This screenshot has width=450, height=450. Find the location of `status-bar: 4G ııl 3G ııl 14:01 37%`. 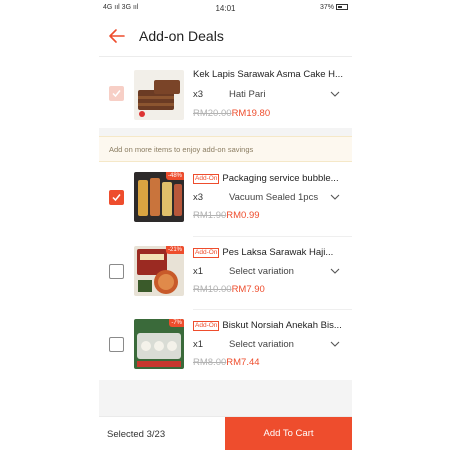

status-bar: 4G ııl 3G ııl 14:01 37% is located at coordinates (225, 8).